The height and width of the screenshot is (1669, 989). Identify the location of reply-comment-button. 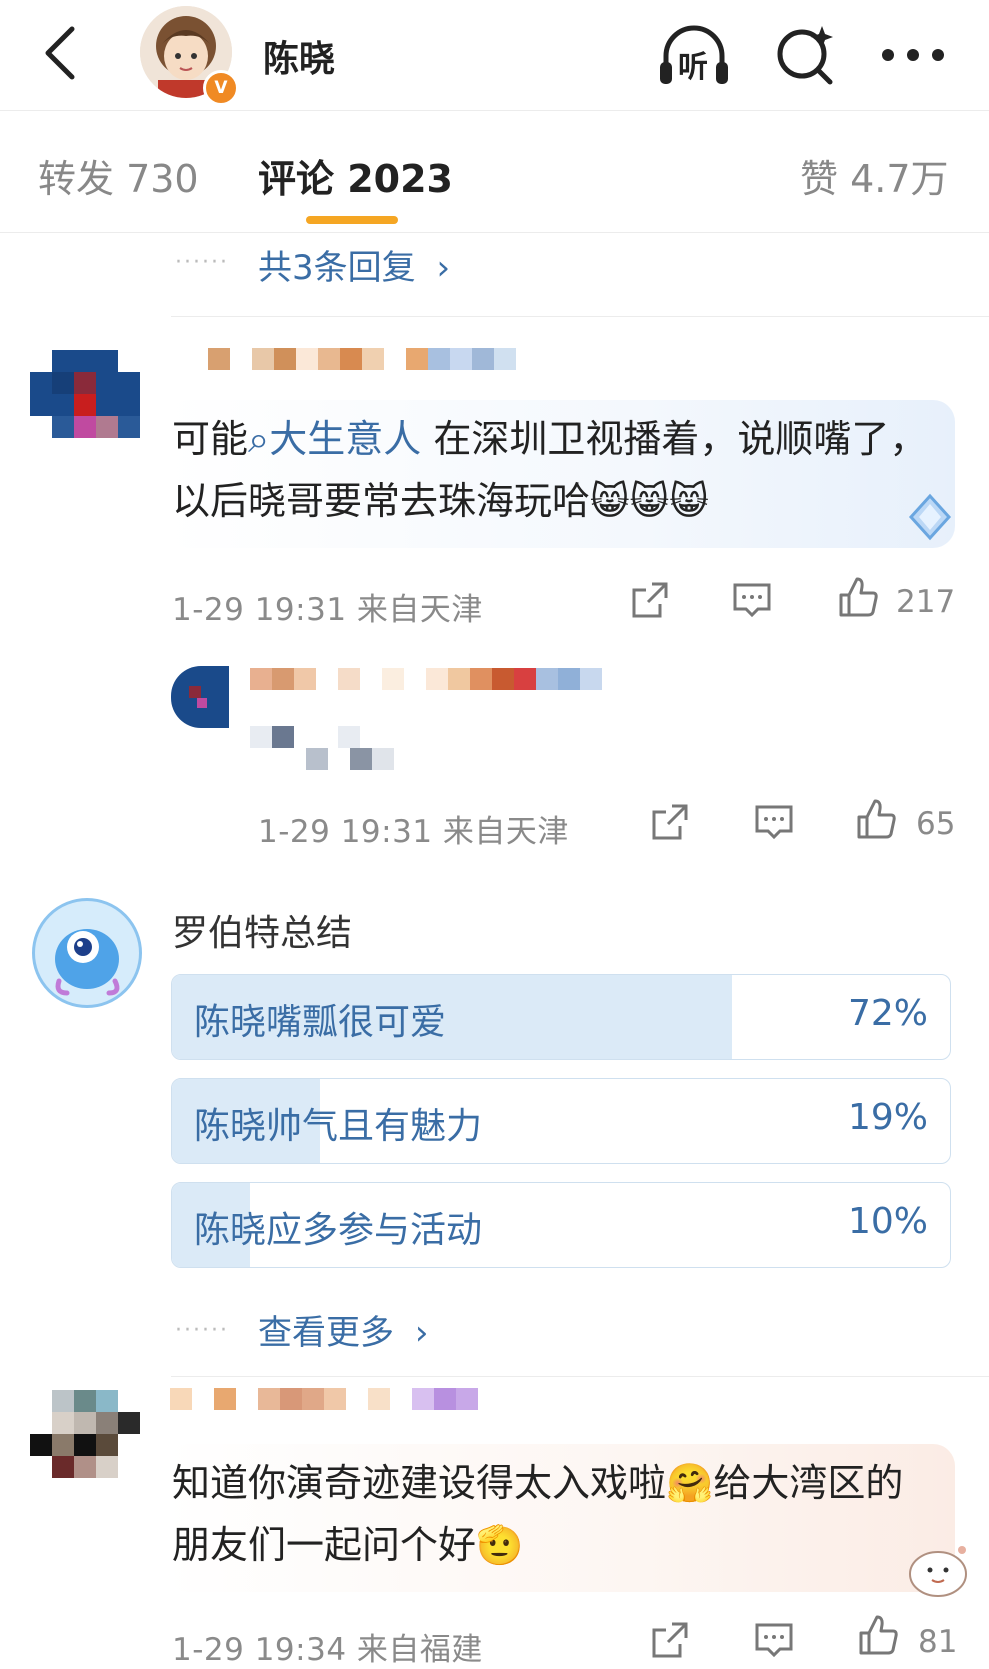
(774, 822).